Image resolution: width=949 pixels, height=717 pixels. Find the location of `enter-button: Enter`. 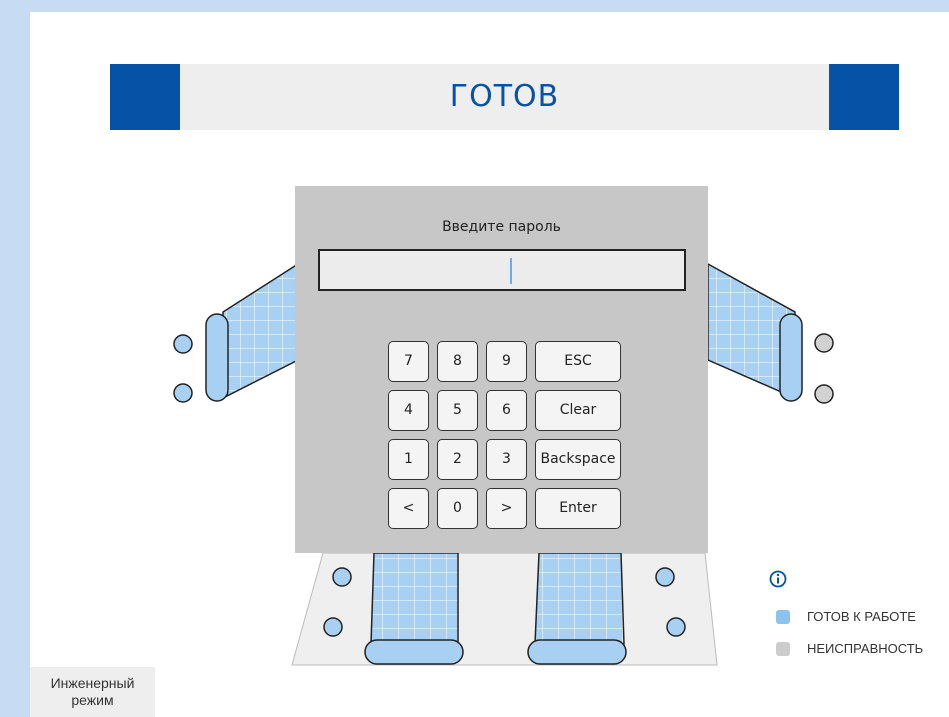

enter-button: Enter is located at coordinates (578, 508).